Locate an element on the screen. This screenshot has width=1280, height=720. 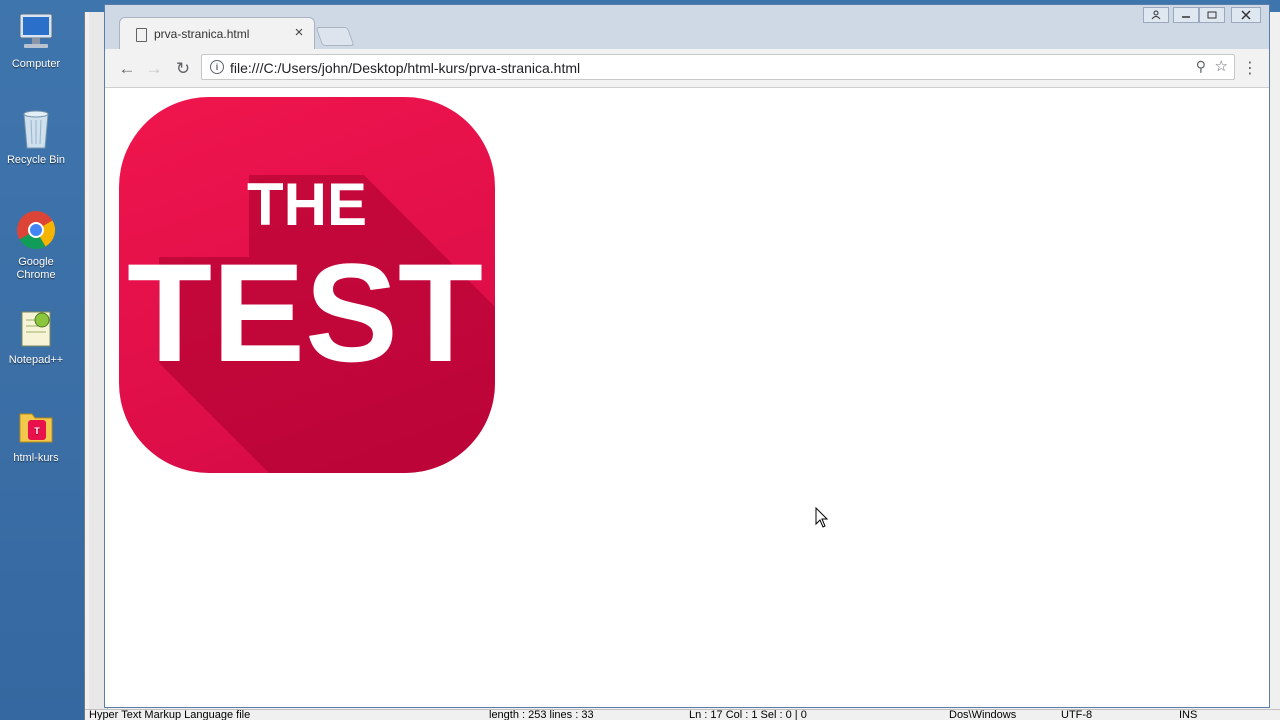
document-icon is located at coordinates (141, 35).